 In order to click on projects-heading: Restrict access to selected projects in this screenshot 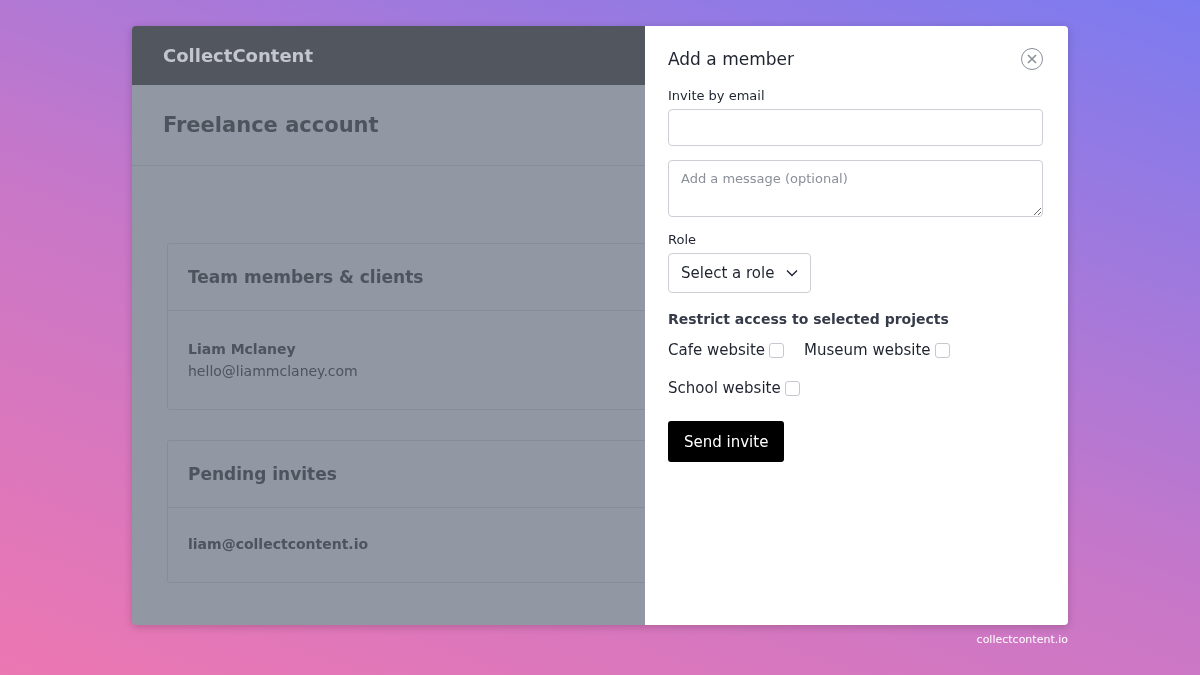, I will do `click(809, 319)`.